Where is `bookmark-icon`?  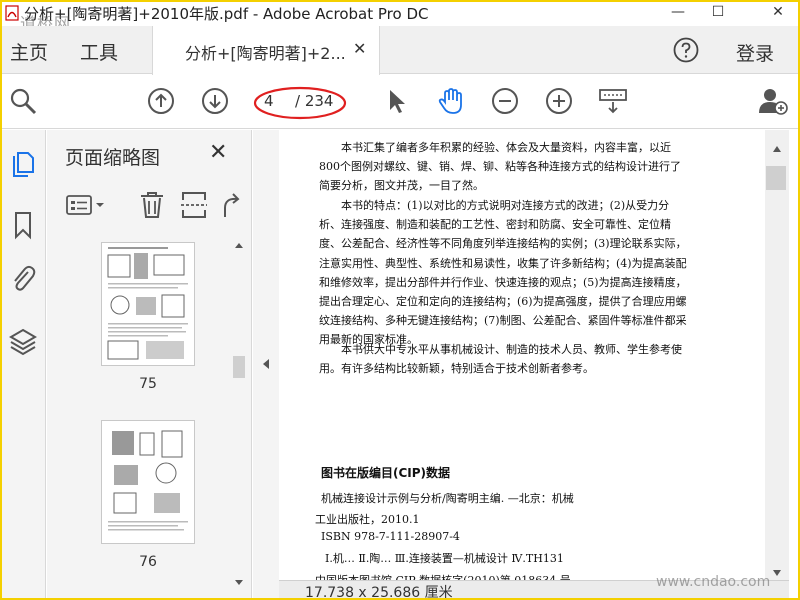 bookmark-icon is located at coordinates (23, 225).